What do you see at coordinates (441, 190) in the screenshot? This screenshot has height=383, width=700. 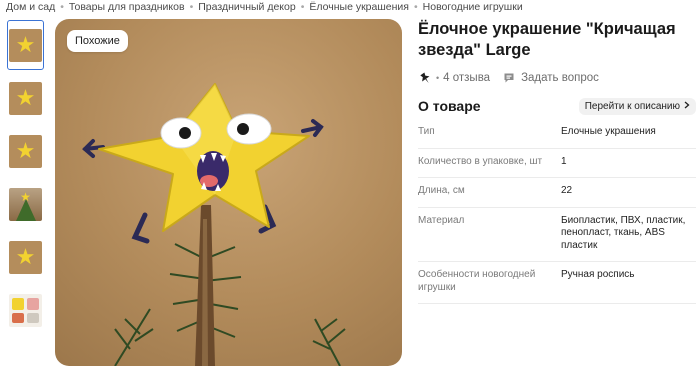 I see `attribute-name: Длина, см` at bounding box center [441, 190].